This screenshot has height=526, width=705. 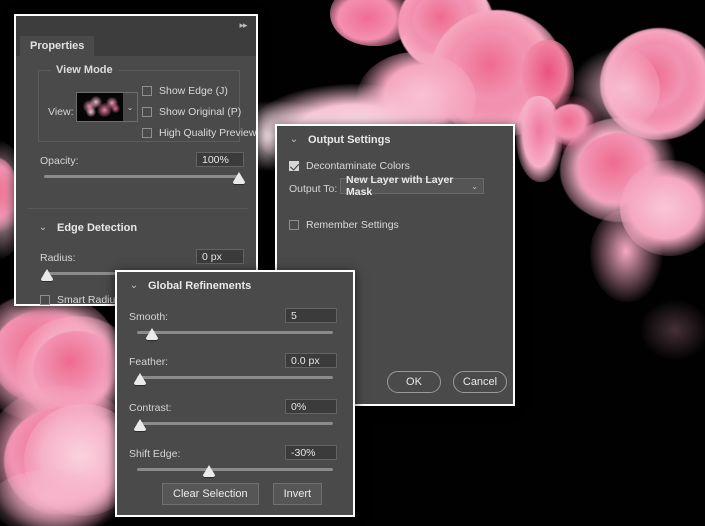 I want to click on remember-settings-checkbox-box, so click(x=294, y=225).